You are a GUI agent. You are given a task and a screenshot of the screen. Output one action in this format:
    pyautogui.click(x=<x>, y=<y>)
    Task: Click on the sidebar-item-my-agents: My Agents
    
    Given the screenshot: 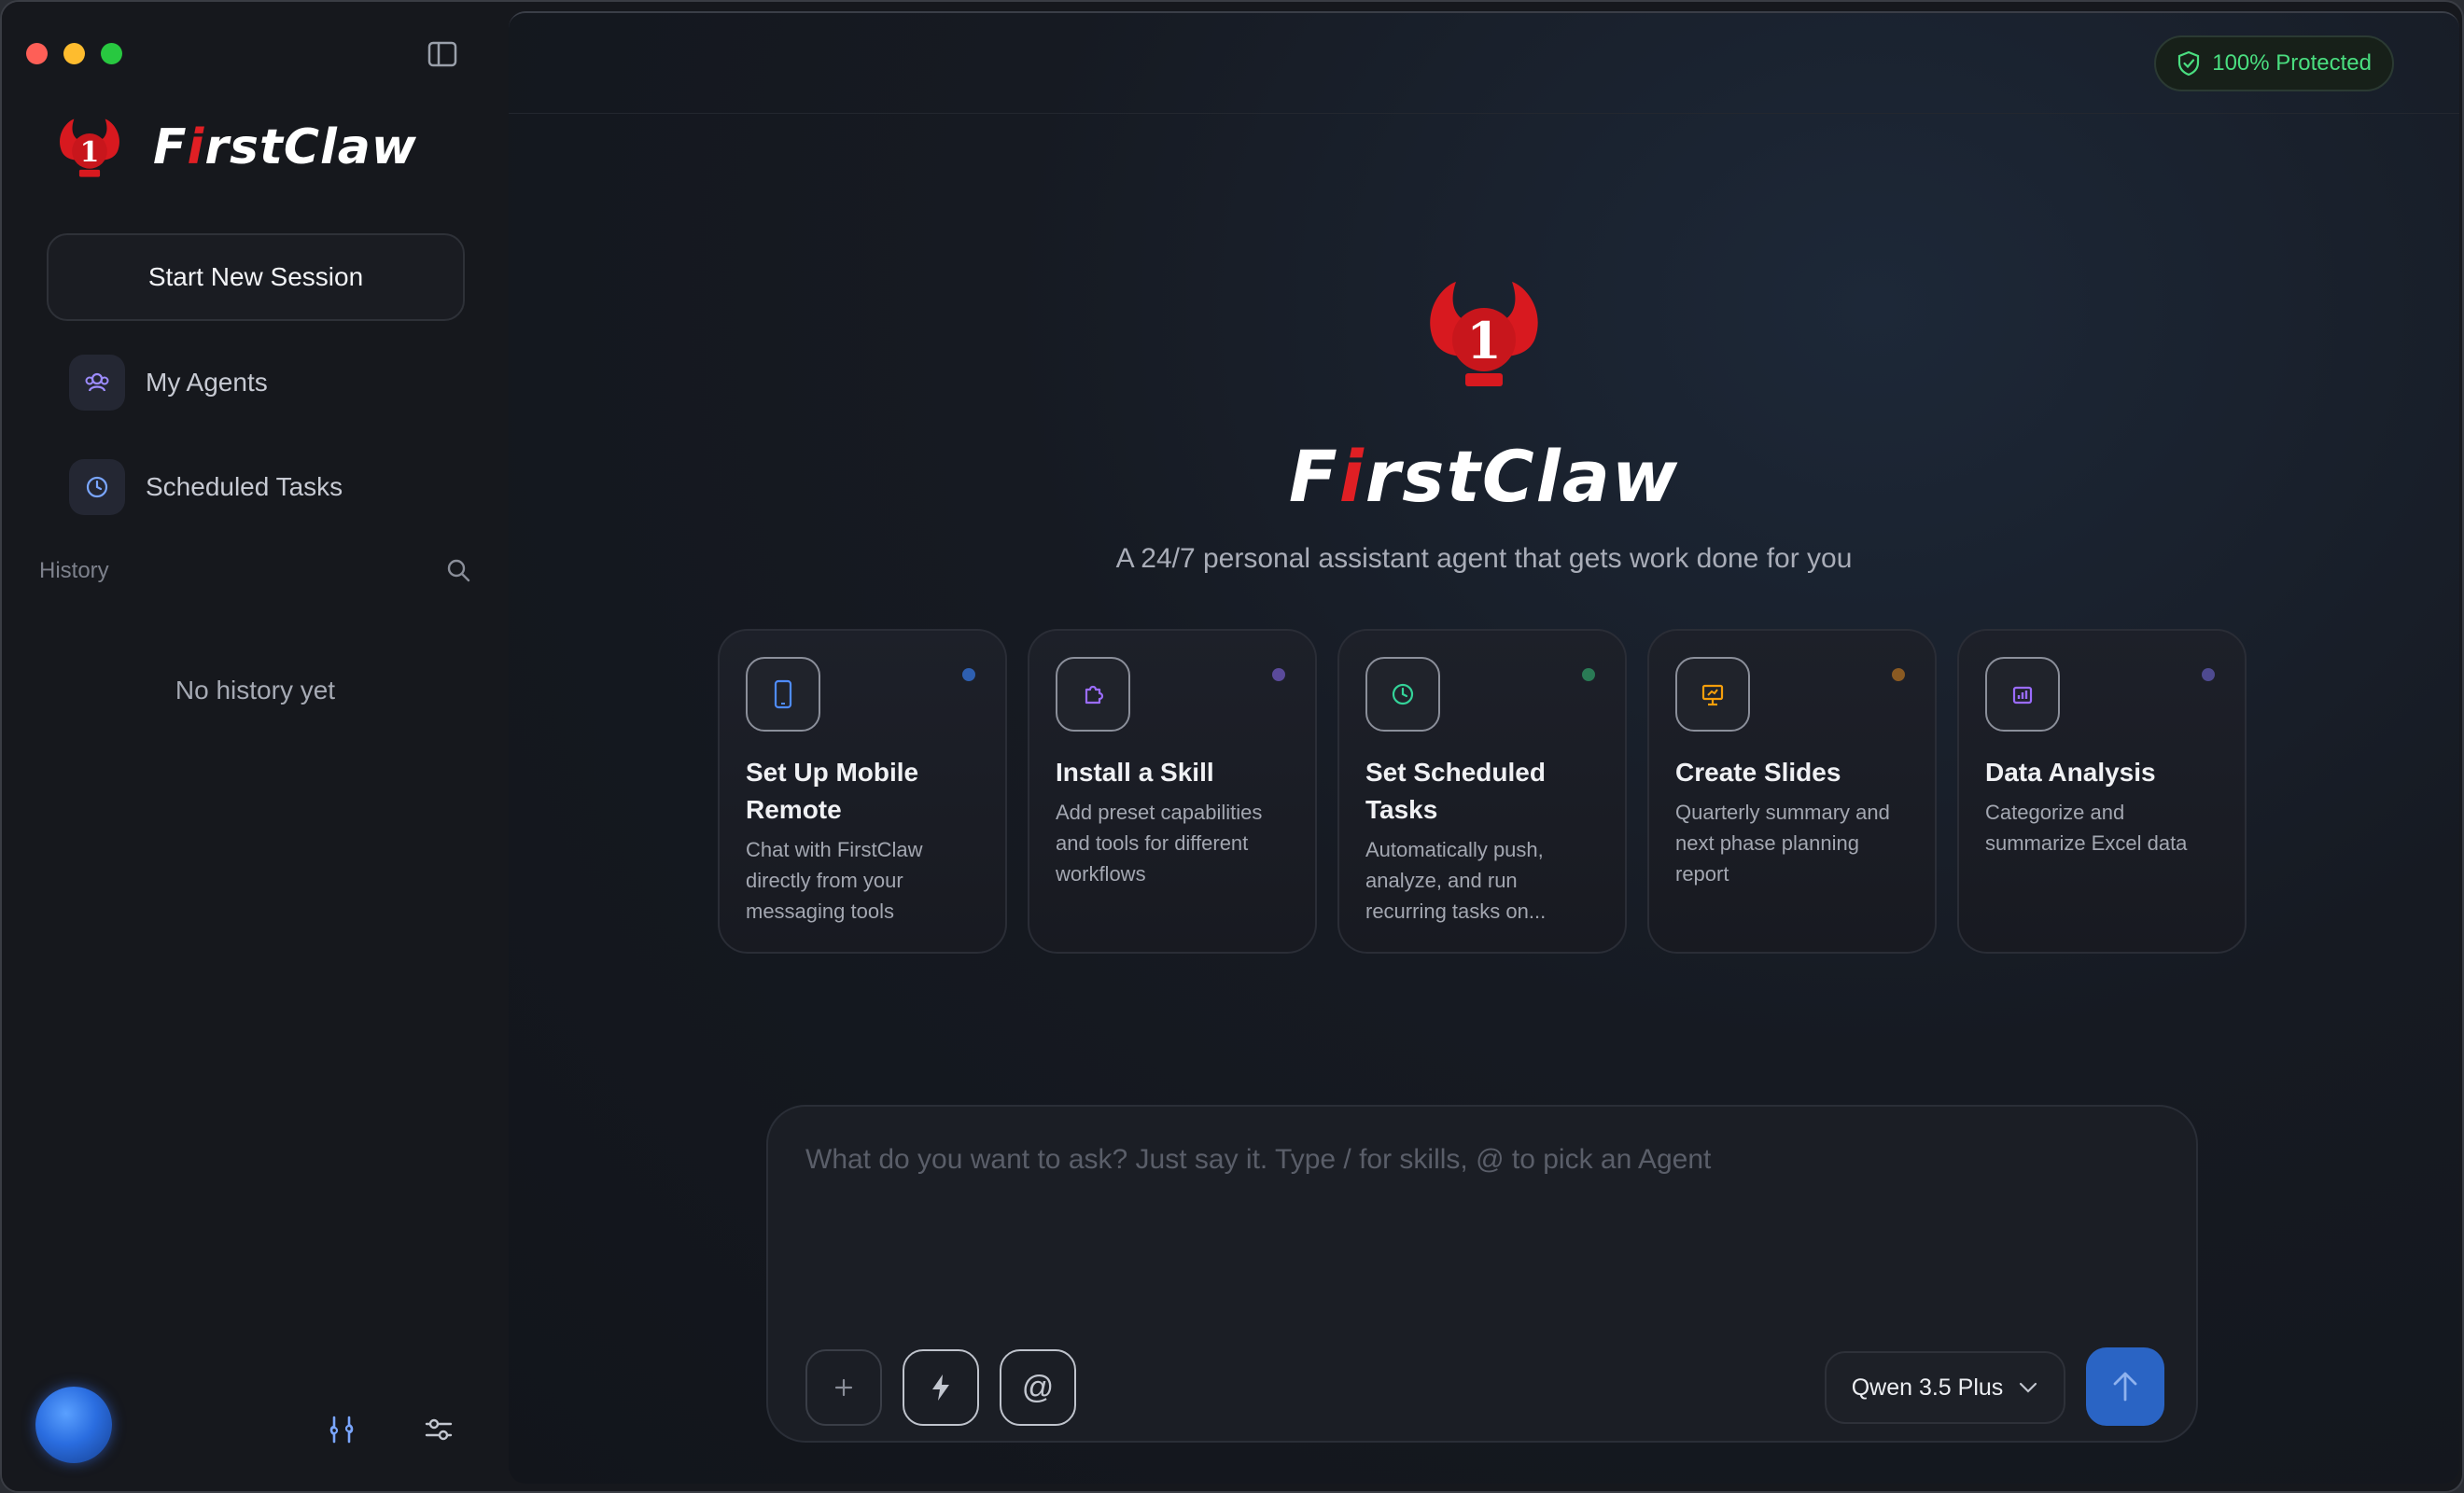 What is the action you would take?
    pyautogui.click(x=168, y=383)
    